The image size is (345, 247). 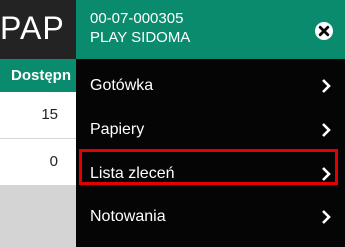 What do you see at coordinates (140, 37) in the screenshot?
I see `account-name: PLAY SIDOMA` at bounding box center [140, 37].